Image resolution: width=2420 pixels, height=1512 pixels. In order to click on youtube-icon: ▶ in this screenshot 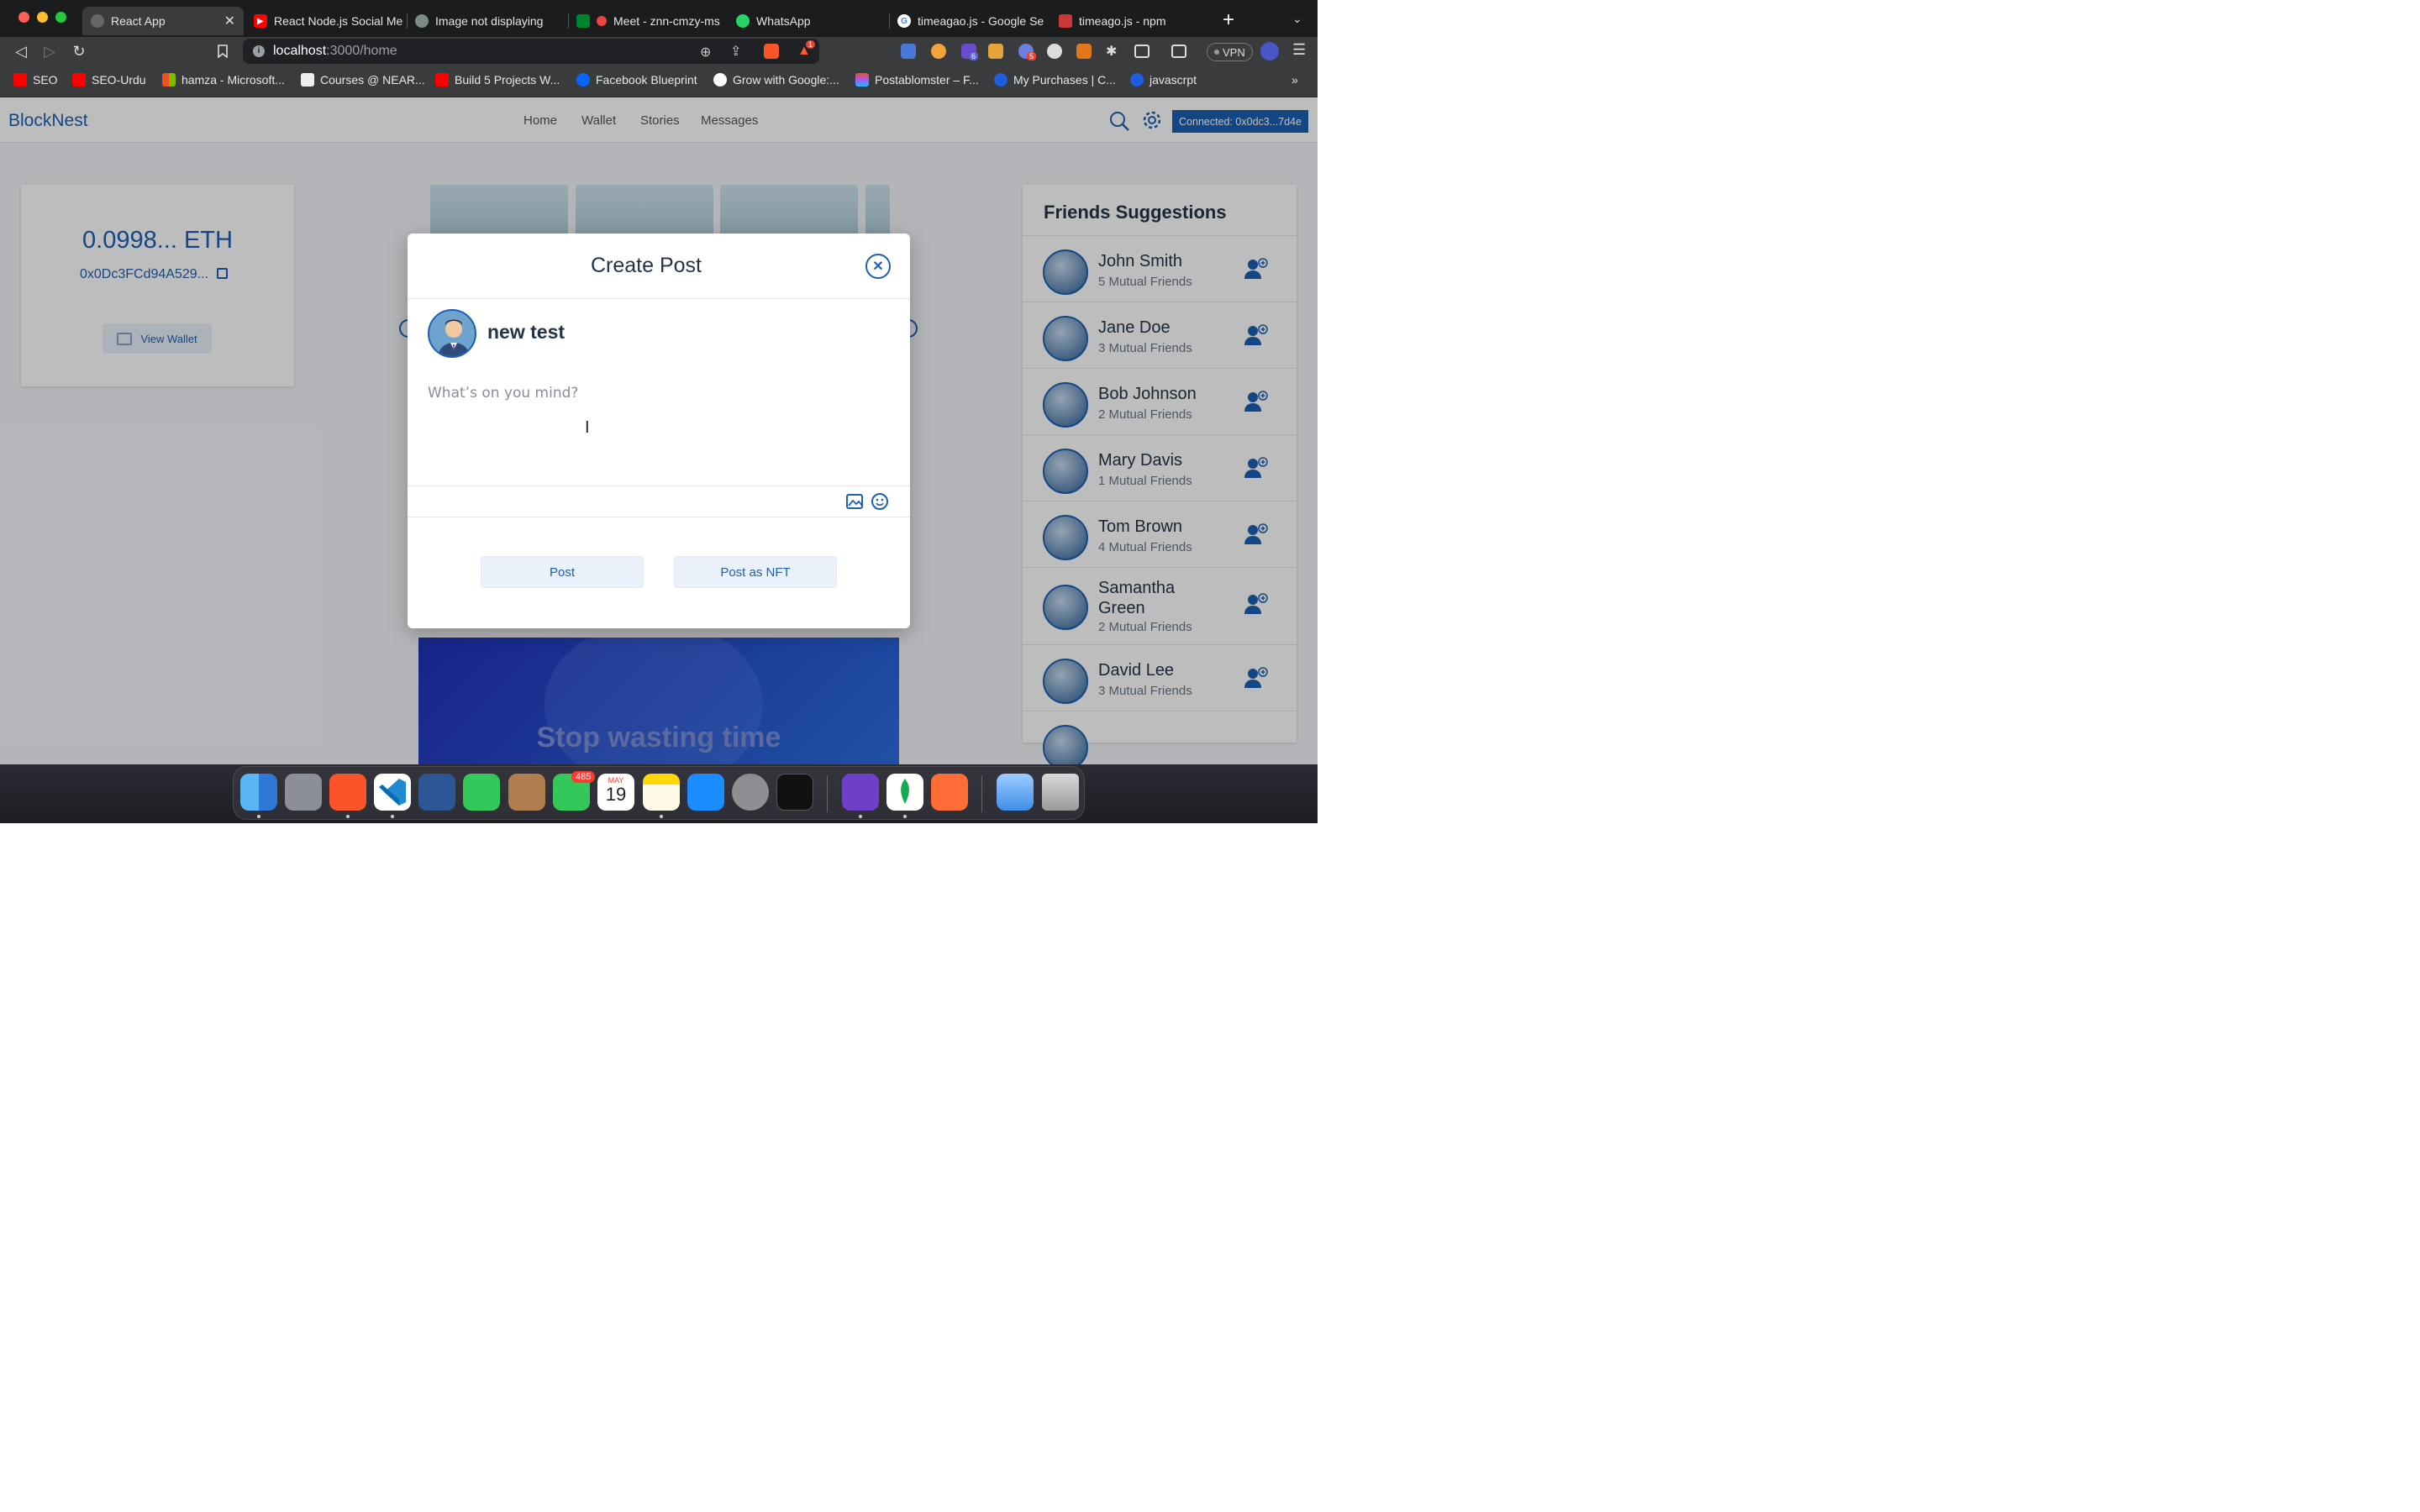, I will do `click(261, 21)`.